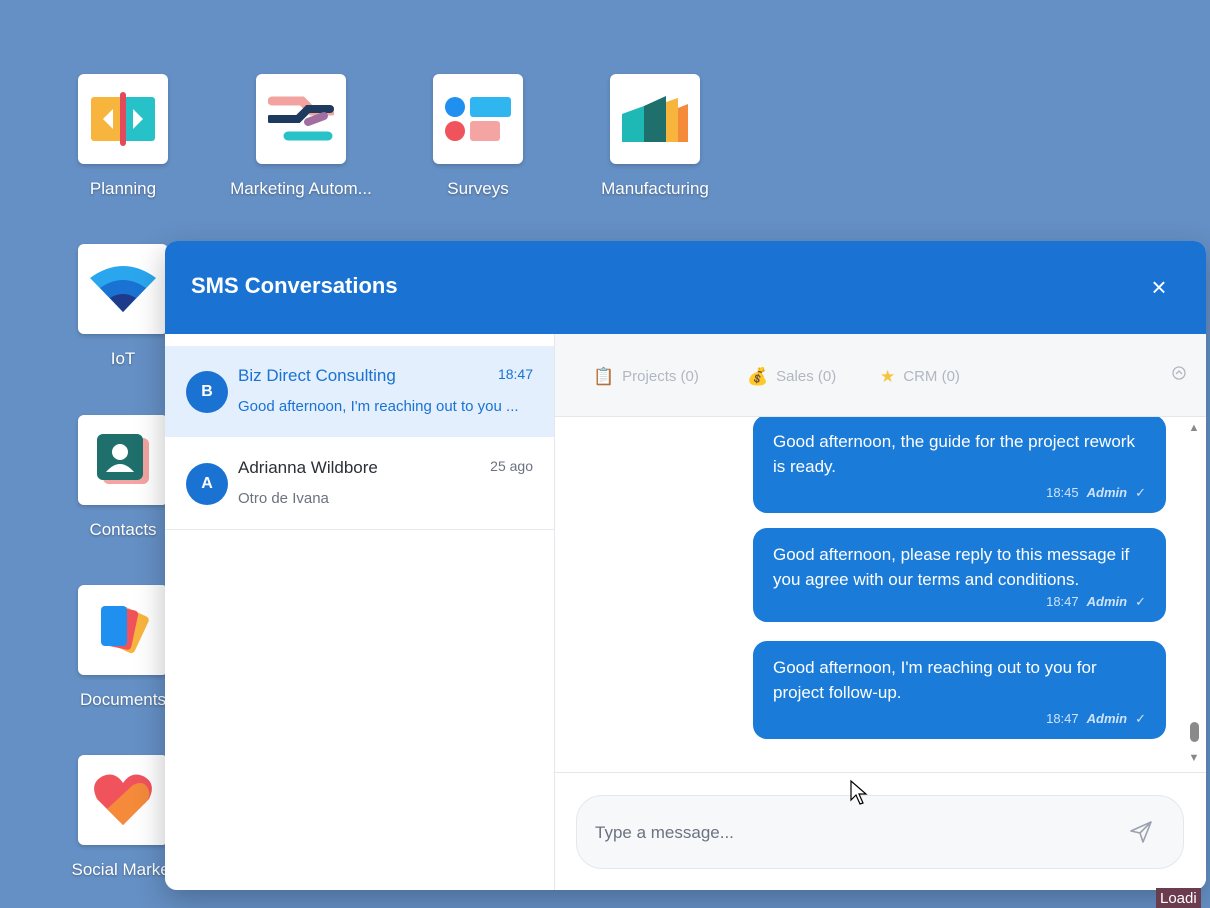 The image size is (1210, 908). I want to click on related-records-bar: 📋 Projects (0) 💰 Sales (0) ★ CRM (0), so click(880, 375).